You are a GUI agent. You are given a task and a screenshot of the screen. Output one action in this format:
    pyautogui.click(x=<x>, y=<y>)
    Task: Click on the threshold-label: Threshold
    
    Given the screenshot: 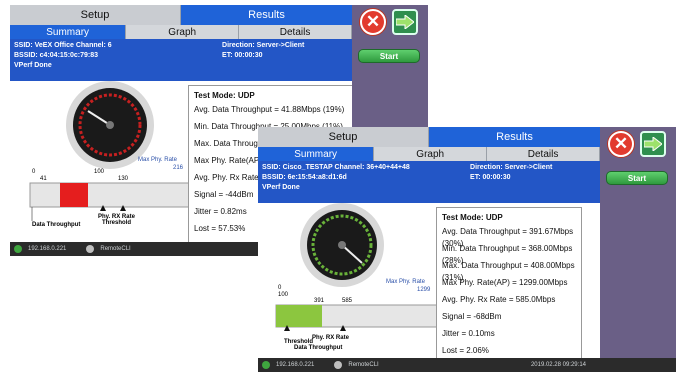 What is the action you would take?
    pyautogui.click(x=116, y=223)
    